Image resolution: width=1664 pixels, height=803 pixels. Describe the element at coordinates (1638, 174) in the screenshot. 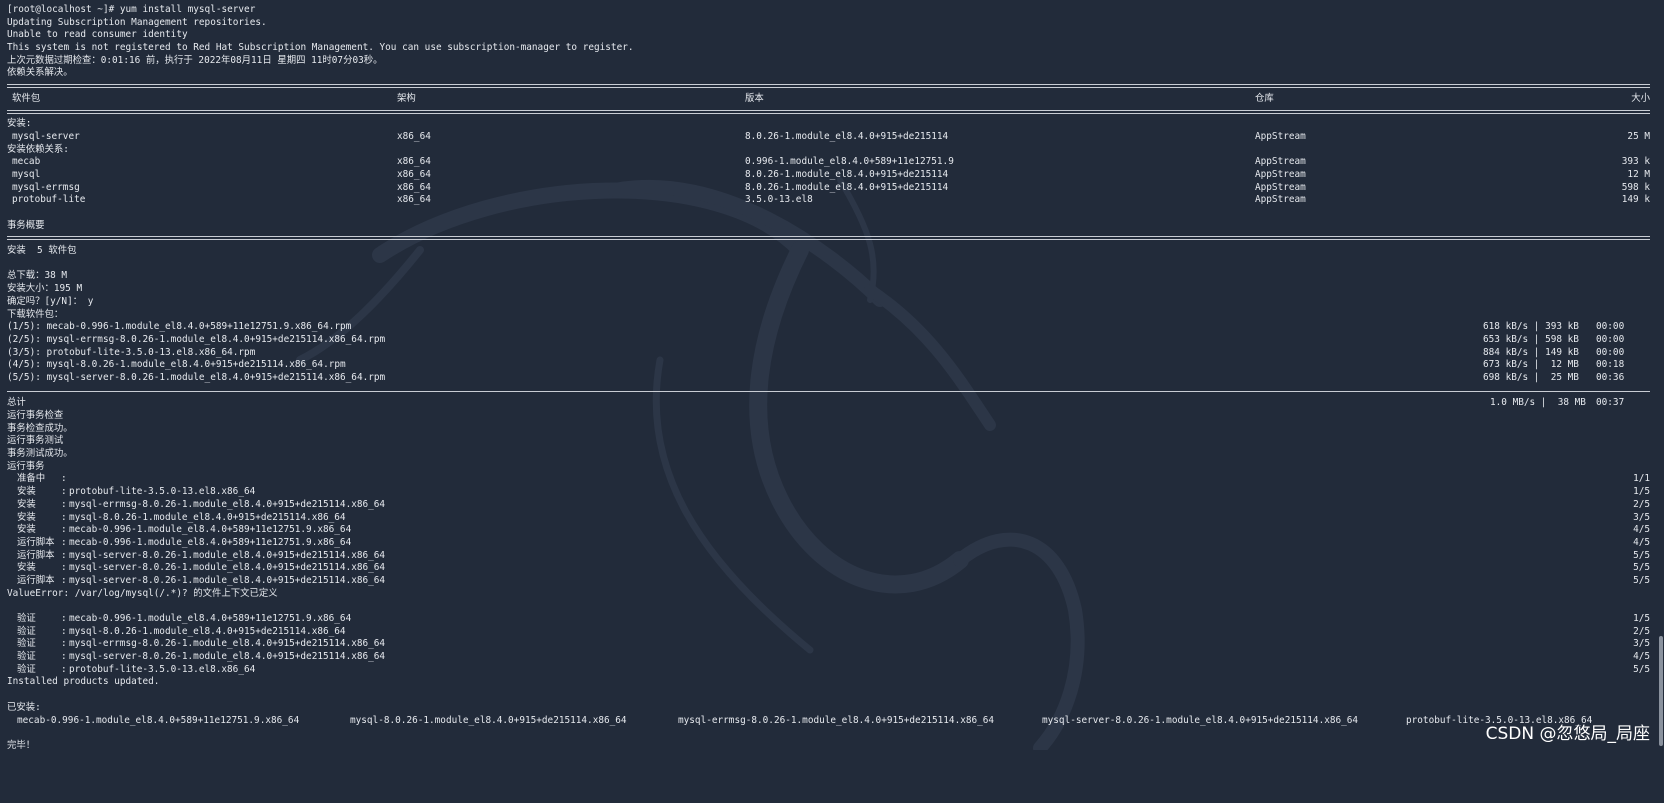

I see `package-size: 12 M` at that location.